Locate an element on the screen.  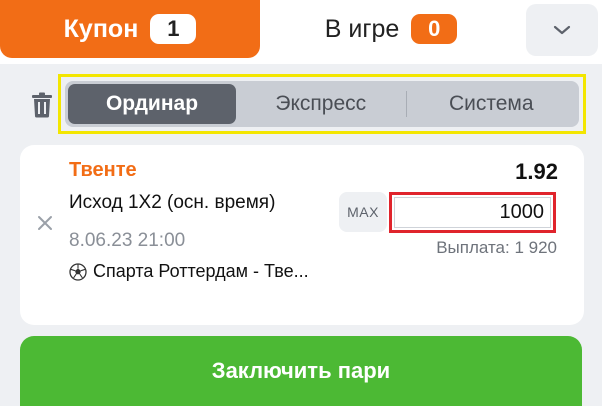
stake-input-highlight is located at coordinates (472, 212).